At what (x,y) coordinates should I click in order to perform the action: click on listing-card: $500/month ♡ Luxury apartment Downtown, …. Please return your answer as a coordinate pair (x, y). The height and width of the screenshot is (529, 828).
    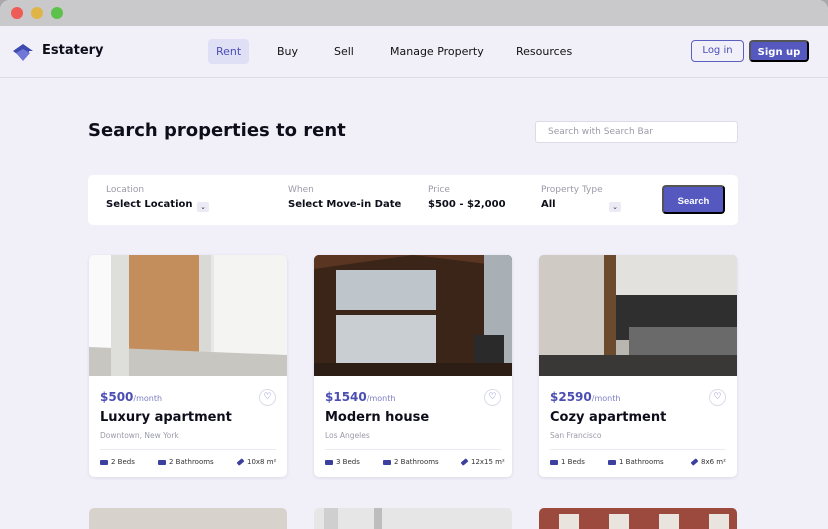
    Looking at the image, I should click on (188, 366).